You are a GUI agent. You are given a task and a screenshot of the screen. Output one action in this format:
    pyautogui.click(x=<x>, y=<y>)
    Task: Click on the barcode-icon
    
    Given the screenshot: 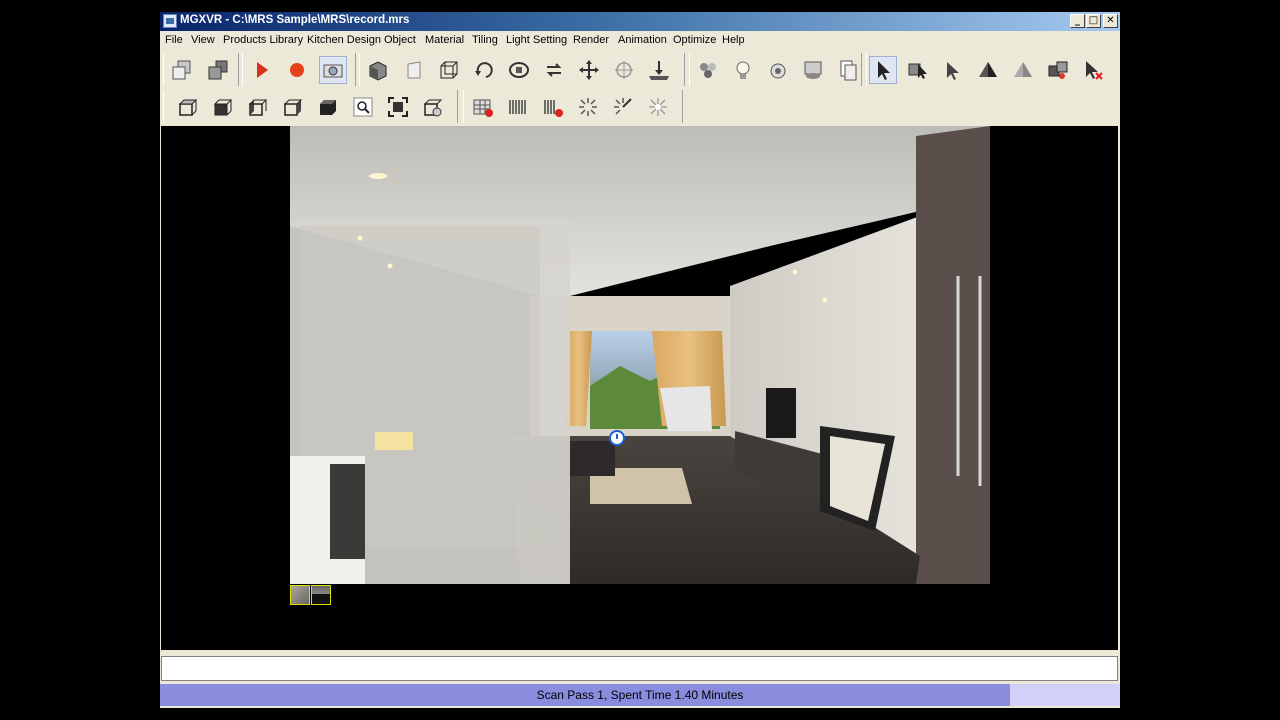 What is the action you would take?
    pyautogui.click(x=518, y=107)
    